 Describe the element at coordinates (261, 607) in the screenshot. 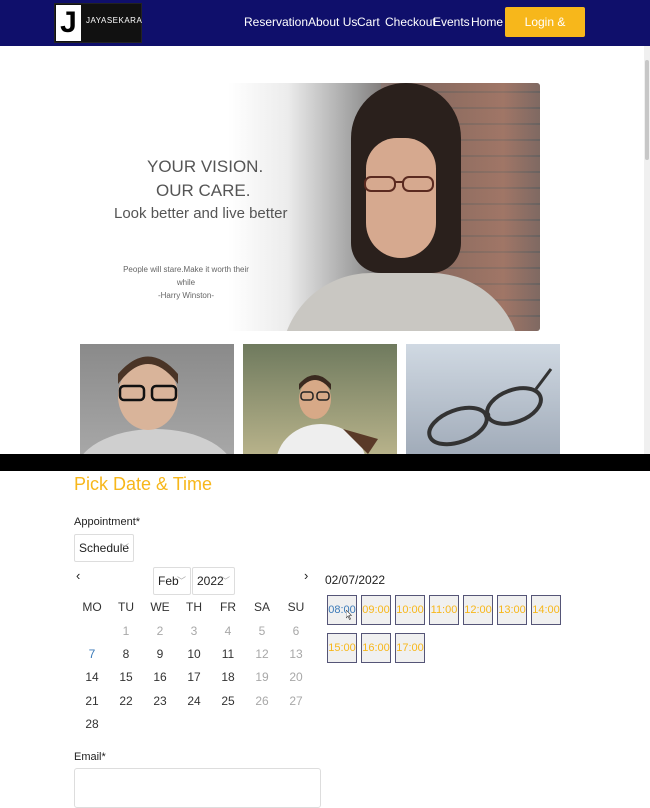

I see `weekday-sa: SA` at that location.